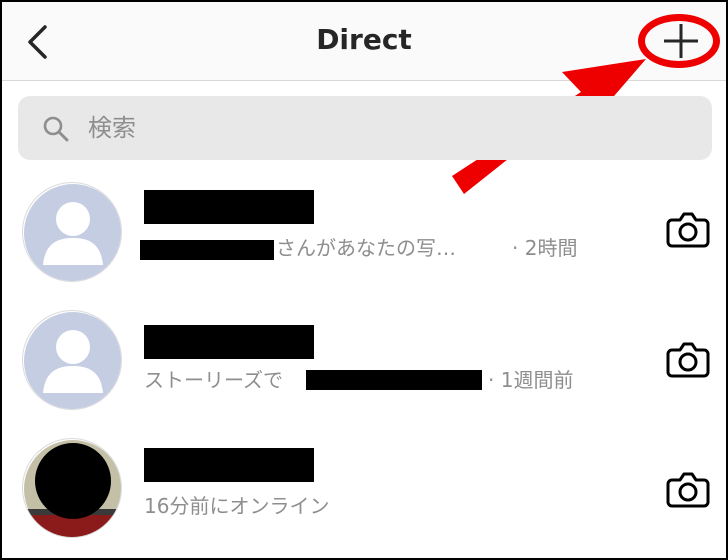  I want to click on header-bar: Direct, so click(364, 41).